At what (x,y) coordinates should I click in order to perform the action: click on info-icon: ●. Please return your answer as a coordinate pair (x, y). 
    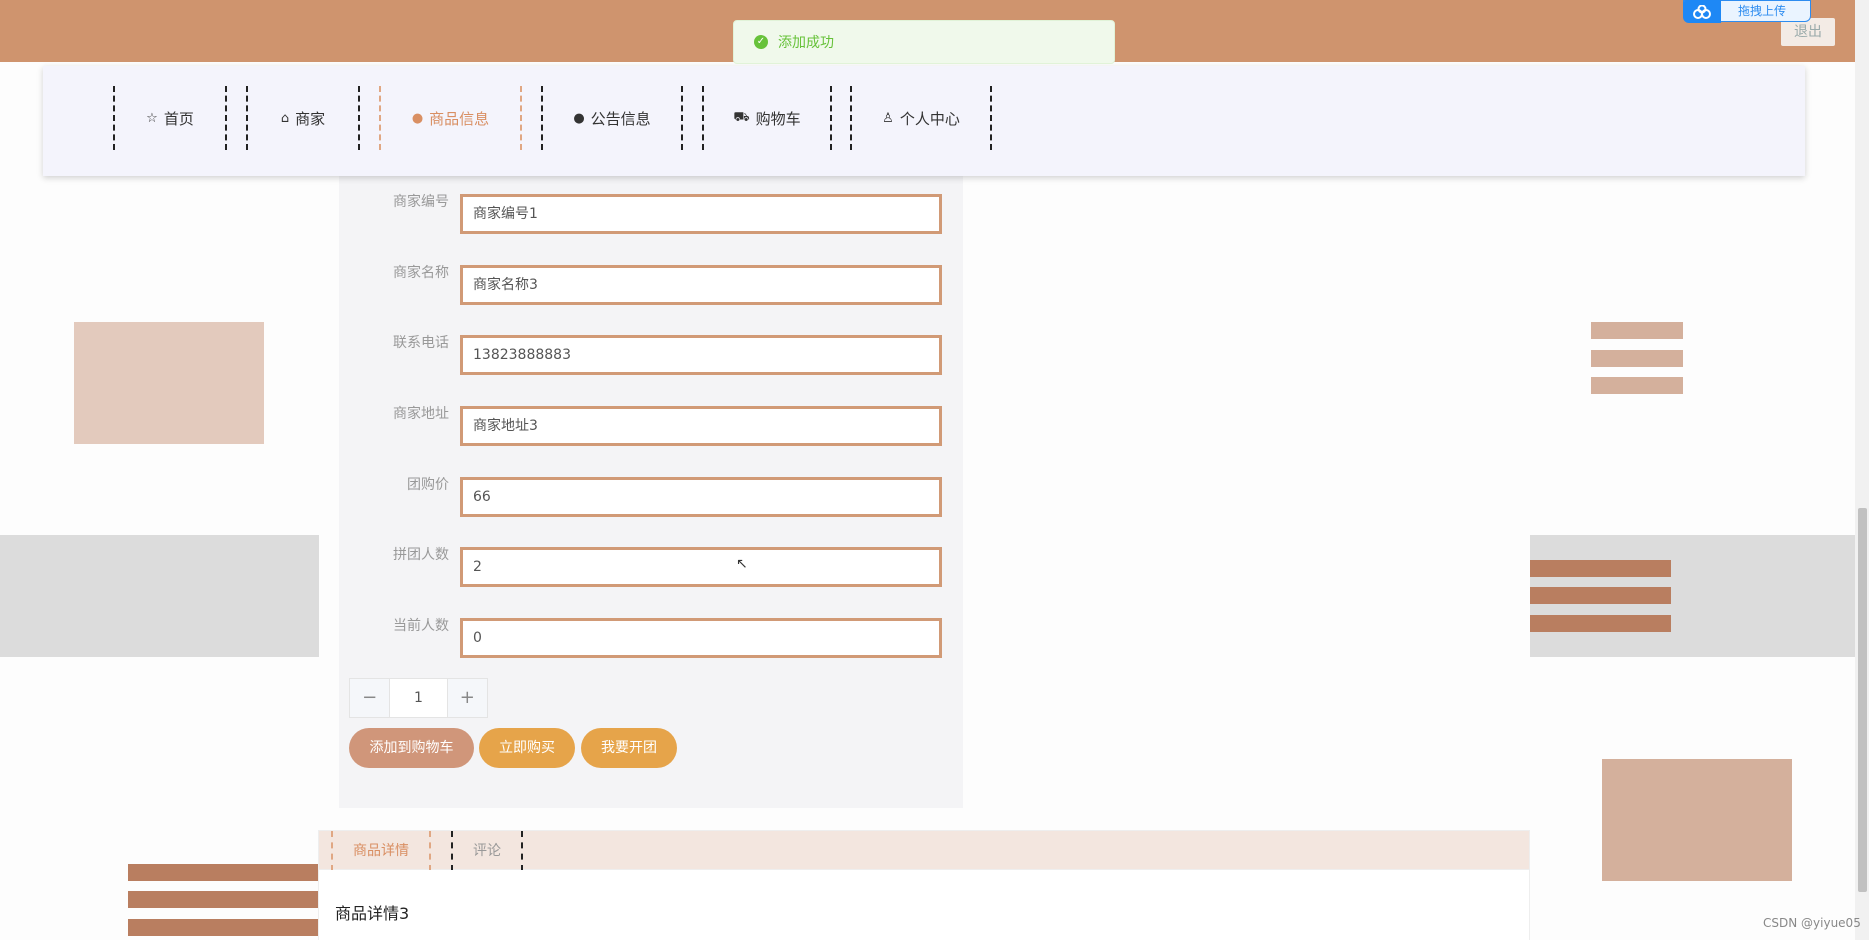
    Looking at the image, I should click on (417, 118).